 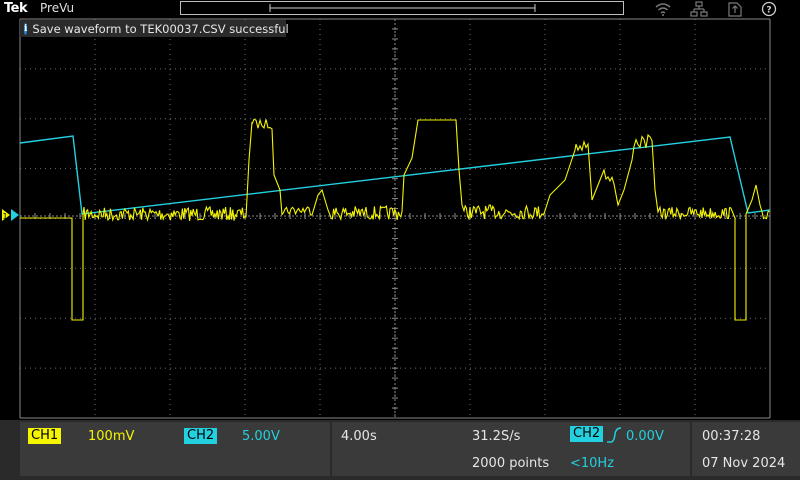 What do you see at coordinates (587, 434) in the screenshot?
I see `trigger-source-badge: CH2` at bounding box center [587, 434].